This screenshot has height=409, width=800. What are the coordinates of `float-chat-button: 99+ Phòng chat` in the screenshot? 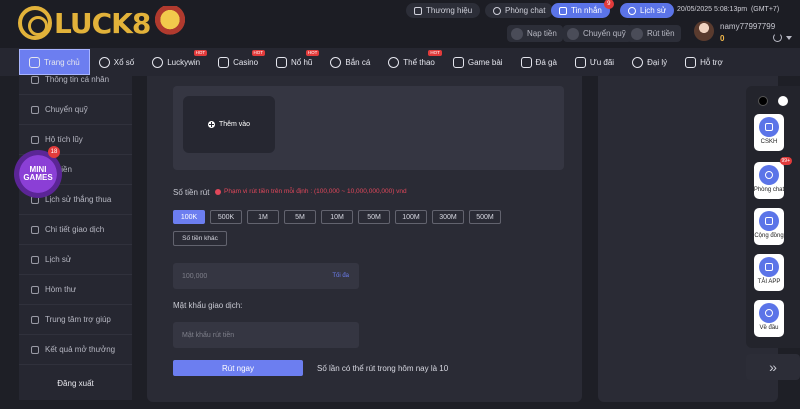 It's located at (773, 178).